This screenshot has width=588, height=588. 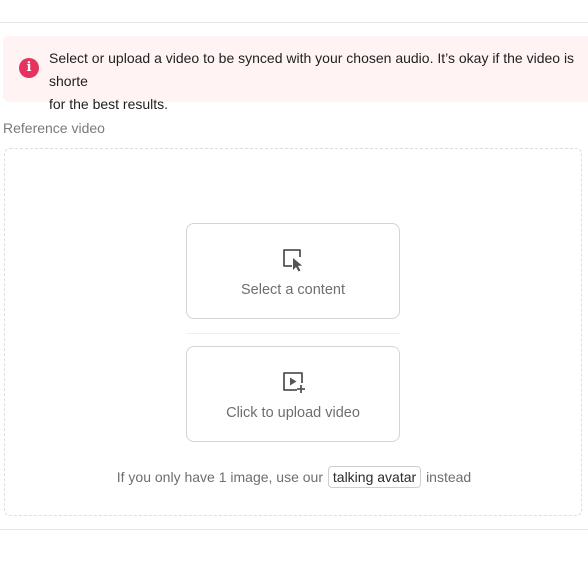 I want to click on top-divider, so click(x=294, y=22).